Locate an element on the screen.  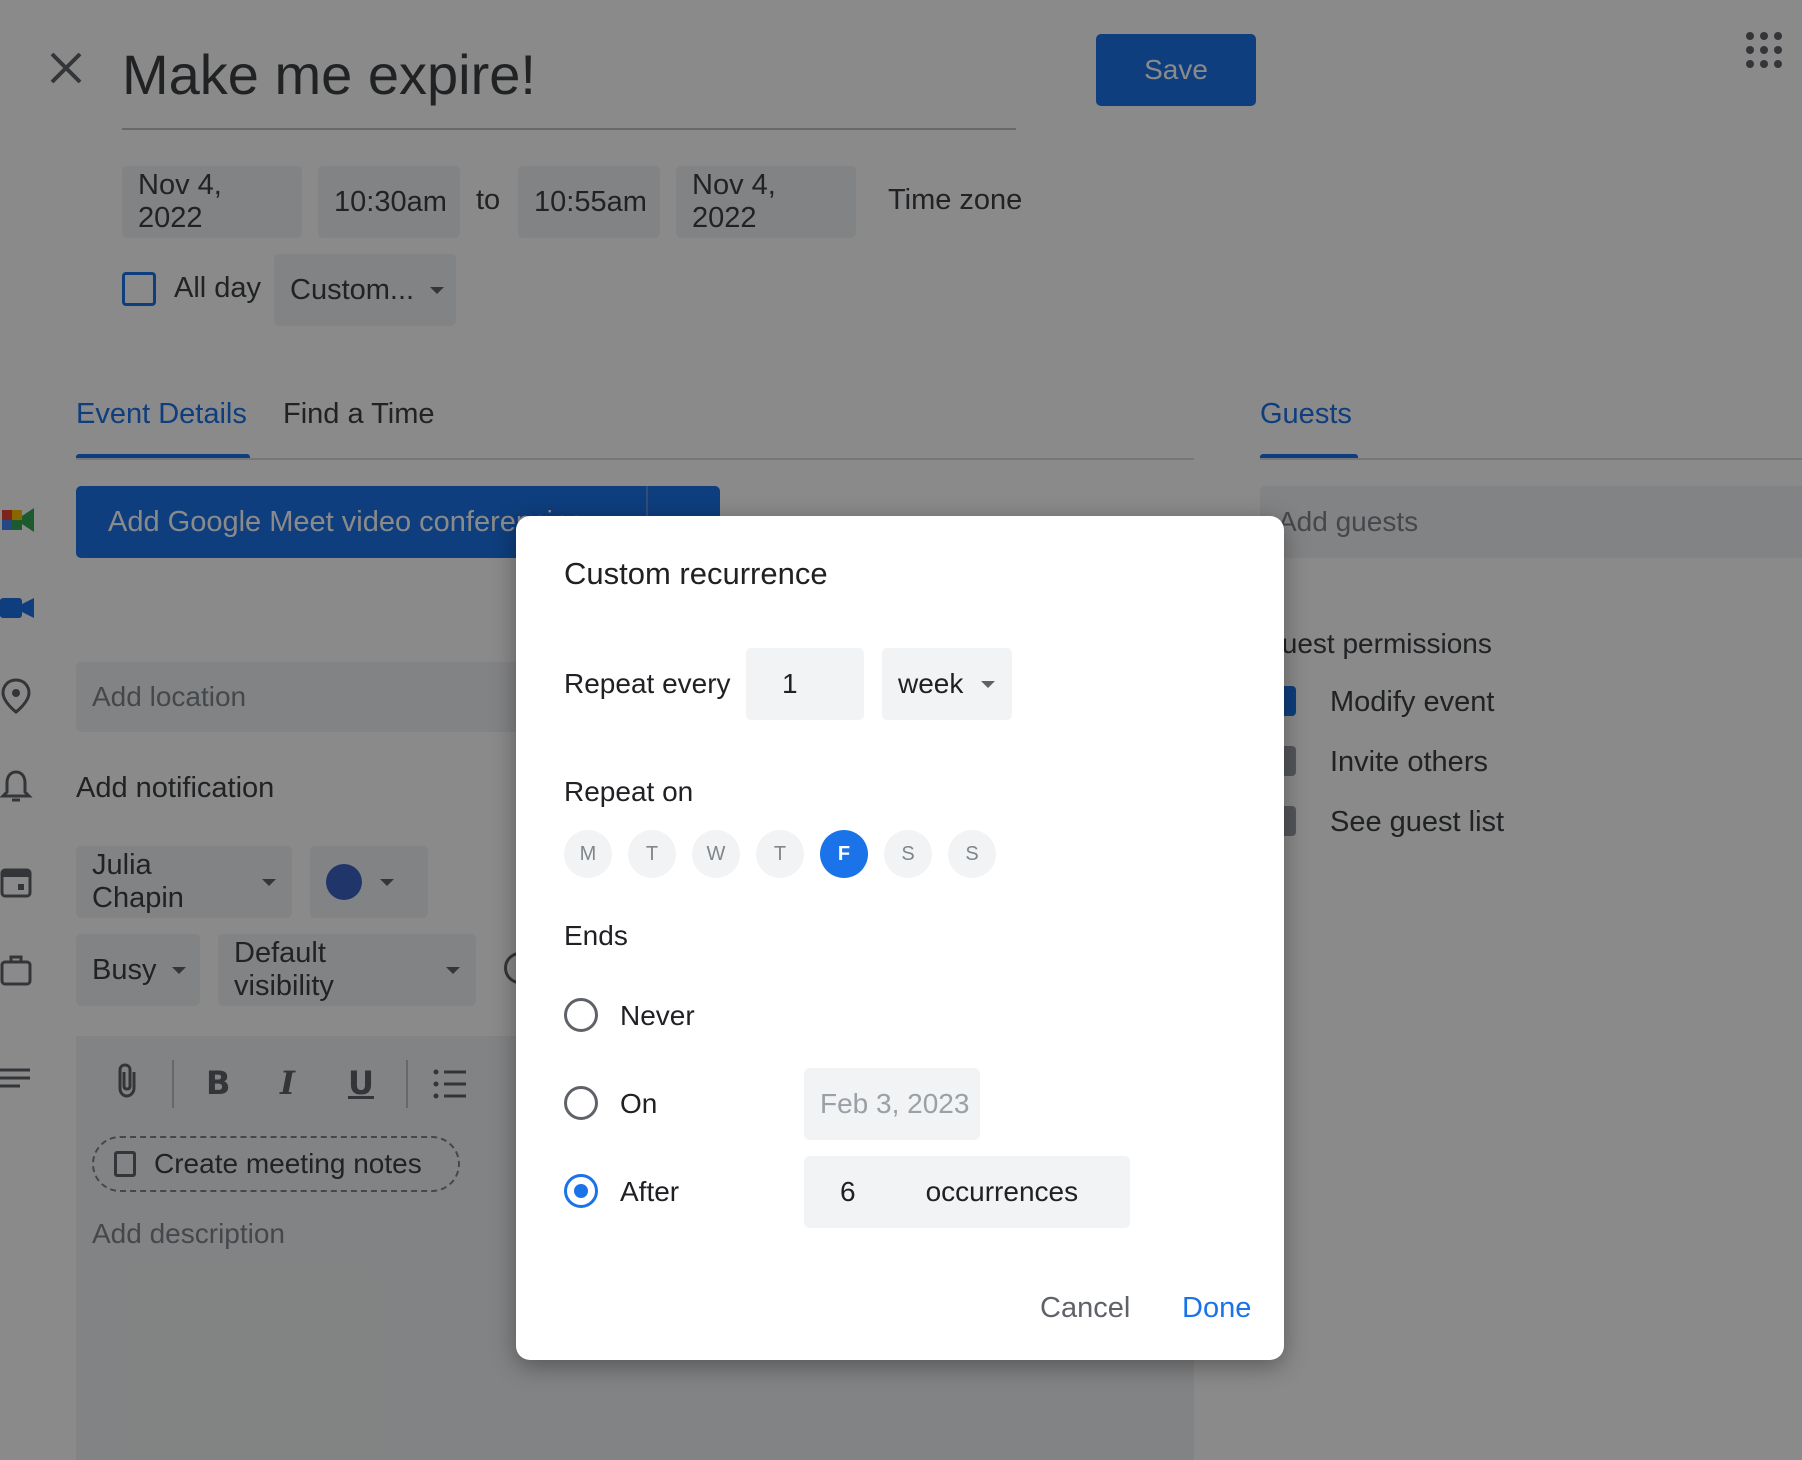
ends-never-label: Never is located at coordinates (657, 1015).